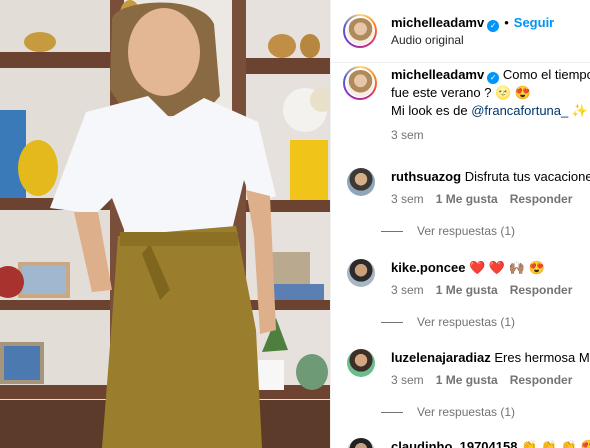  I want to click on caption-author-avatar, so click(360, 83).